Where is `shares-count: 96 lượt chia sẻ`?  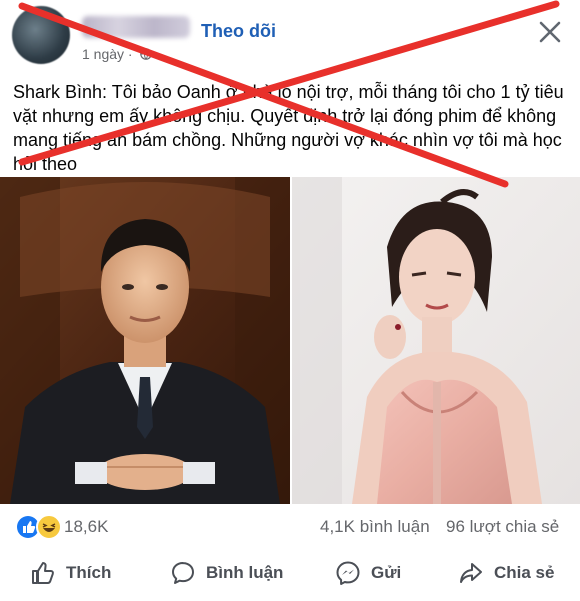
shares-count: 96 lượt chia sẻ is located at coordinates (502, 527).